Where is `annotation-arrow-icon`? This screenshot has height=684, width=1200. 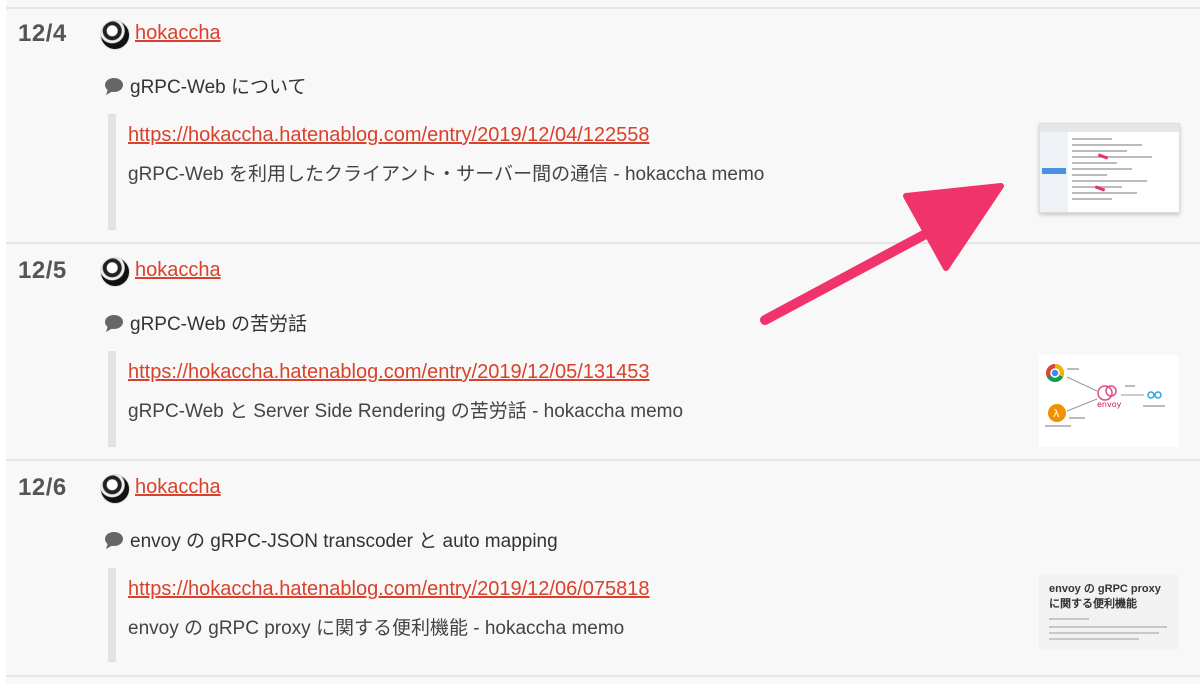 annotation-arrow-icon is located at coordinates (882, 254).